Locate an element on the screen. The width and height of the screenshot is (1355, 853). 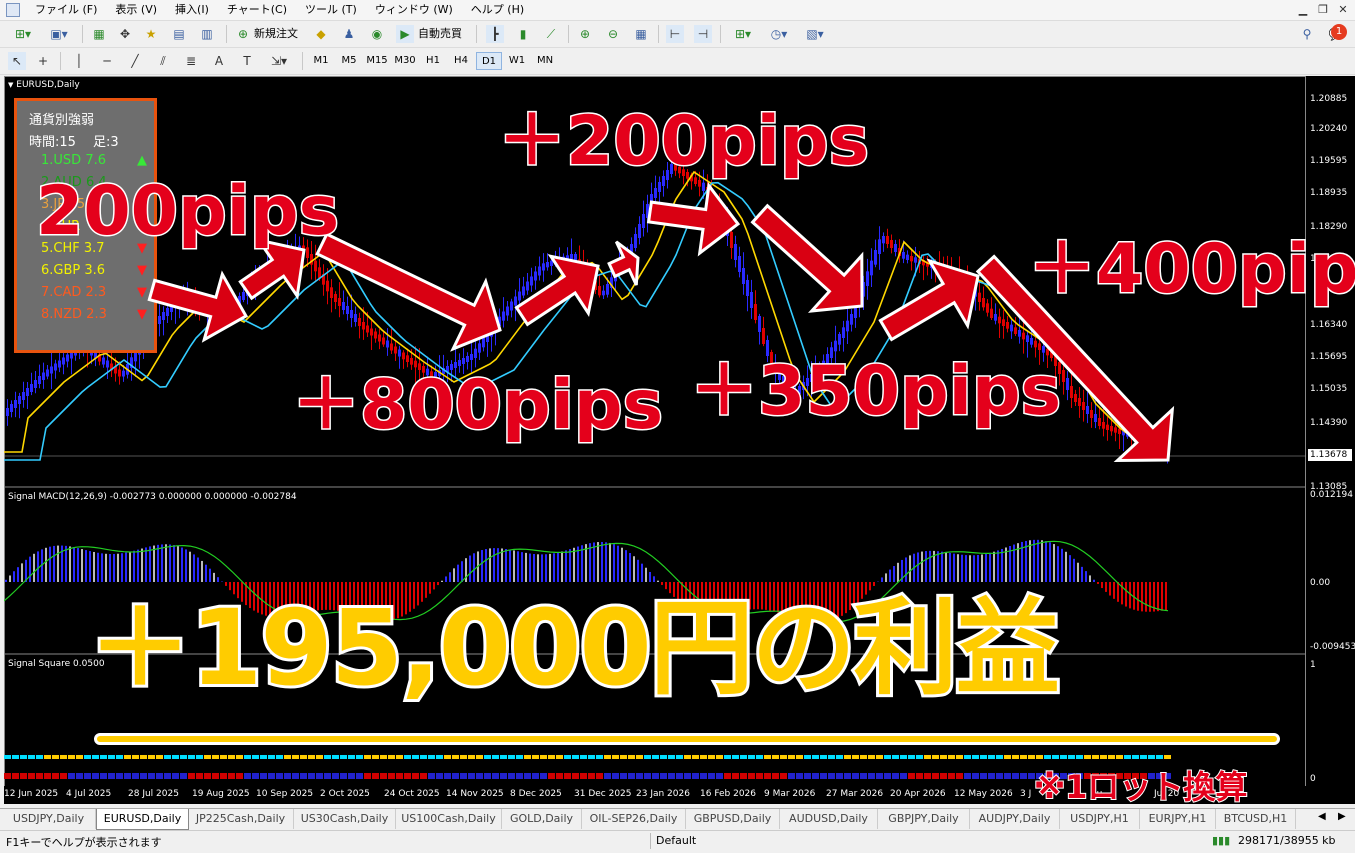
market-watch-icon: ▦ is located at coordinates (99, 34).